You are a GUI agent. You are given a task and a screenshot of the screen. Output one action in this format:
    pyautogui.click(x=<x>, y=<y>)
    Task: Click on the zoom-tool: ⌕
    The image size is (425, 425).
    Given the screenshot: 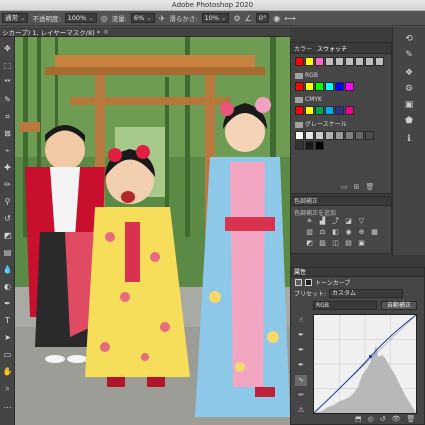 What is the action you would take?
    pyautogui.click(x=7, y=388)
    